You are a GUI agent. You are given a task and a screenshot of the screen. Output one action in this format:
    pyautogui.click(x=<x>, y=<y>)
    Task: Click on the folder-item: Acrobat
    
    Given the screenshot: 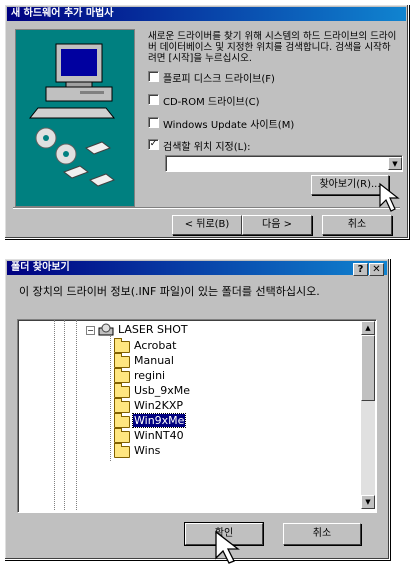 What is the action you would take?
    pyautogui.click(x=174, y=345)
    